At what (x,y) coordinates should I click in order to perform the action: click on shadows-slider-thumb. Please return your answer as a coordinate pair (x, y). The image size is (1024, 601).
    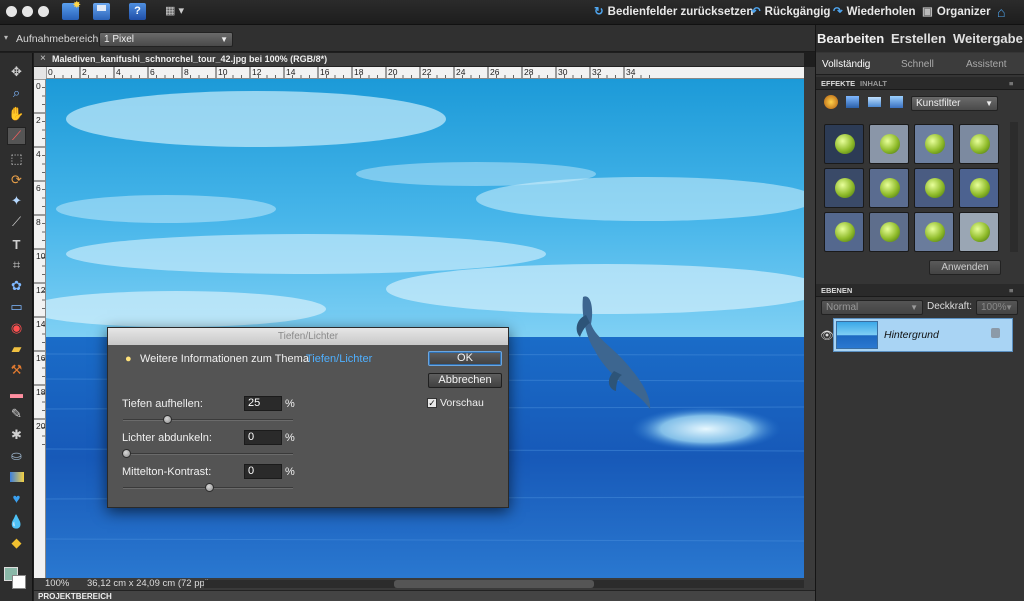
    Looking at the image, I should click on (167, 419).